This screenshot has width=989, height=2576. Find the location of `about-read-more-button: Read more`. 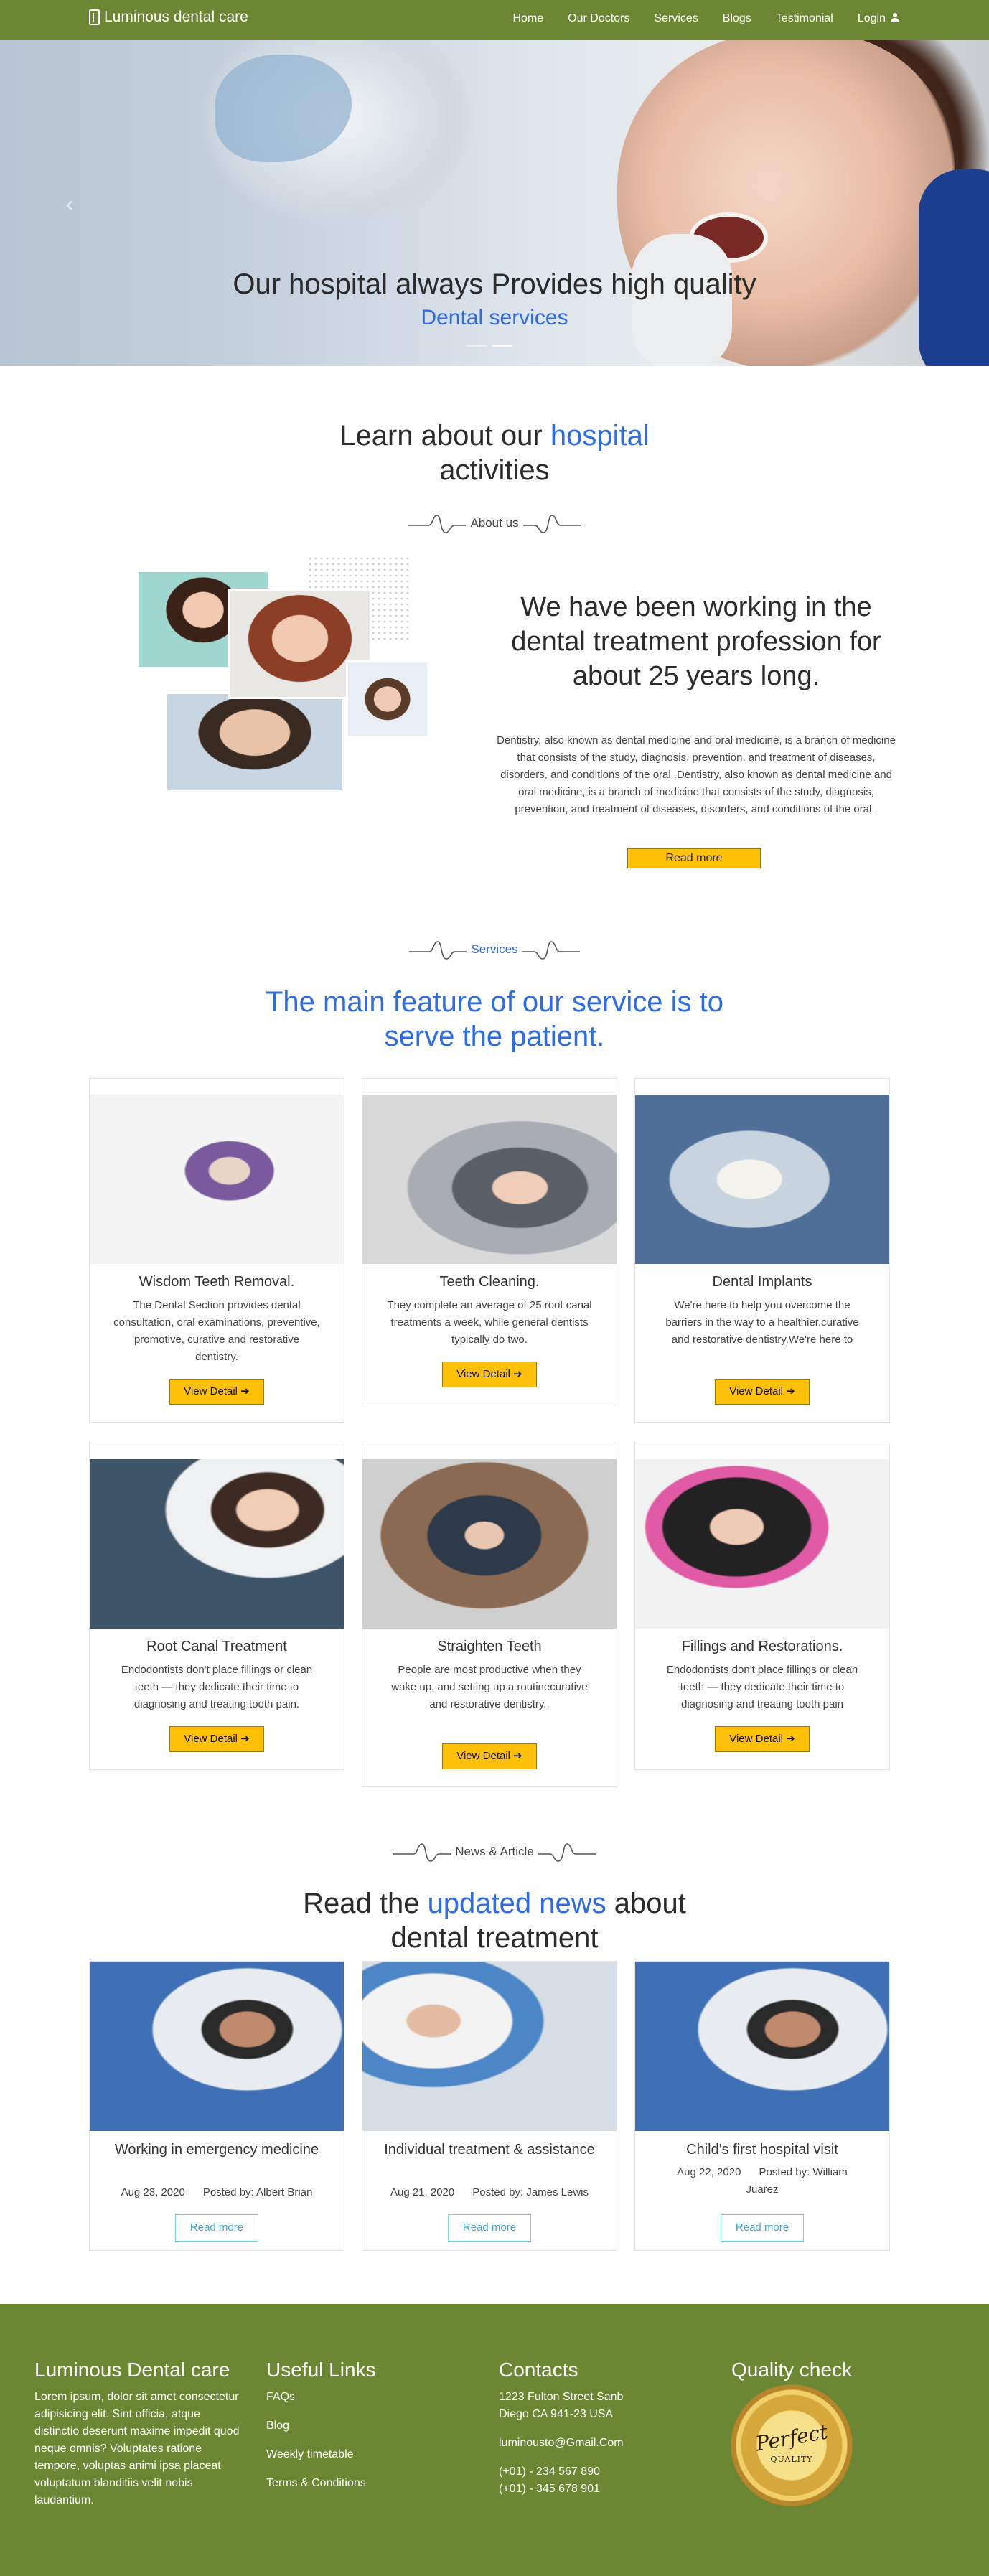

about-read-more-button: Read more is located at coordinates (694, 858).